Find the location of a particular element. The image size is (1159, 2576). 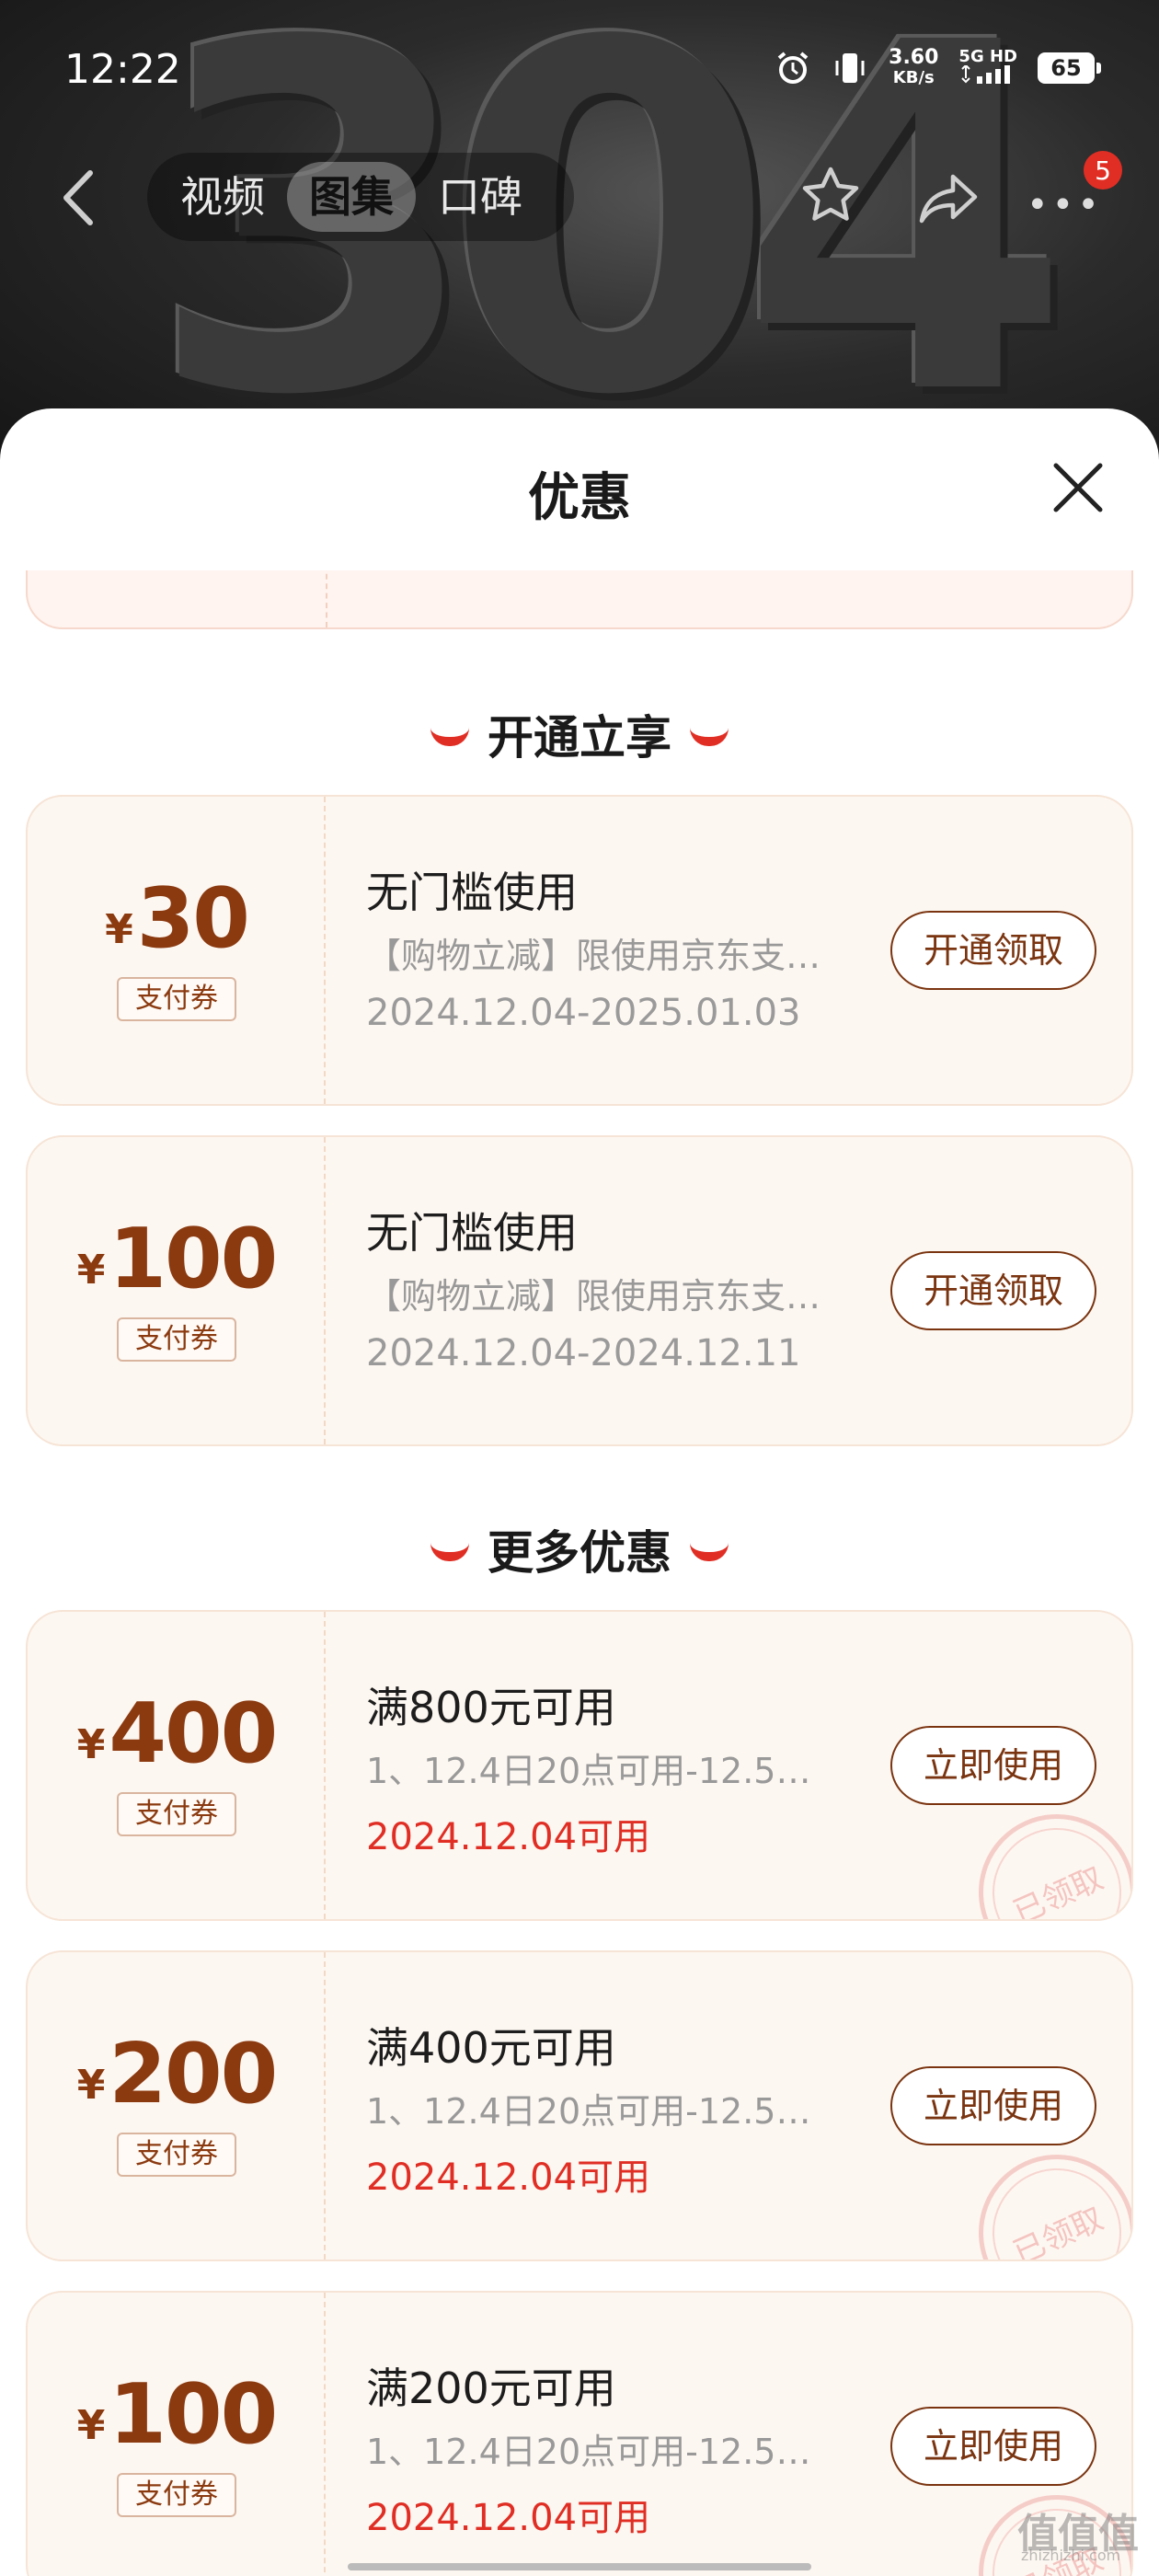

close-button is located at coordinates (1078, 487).